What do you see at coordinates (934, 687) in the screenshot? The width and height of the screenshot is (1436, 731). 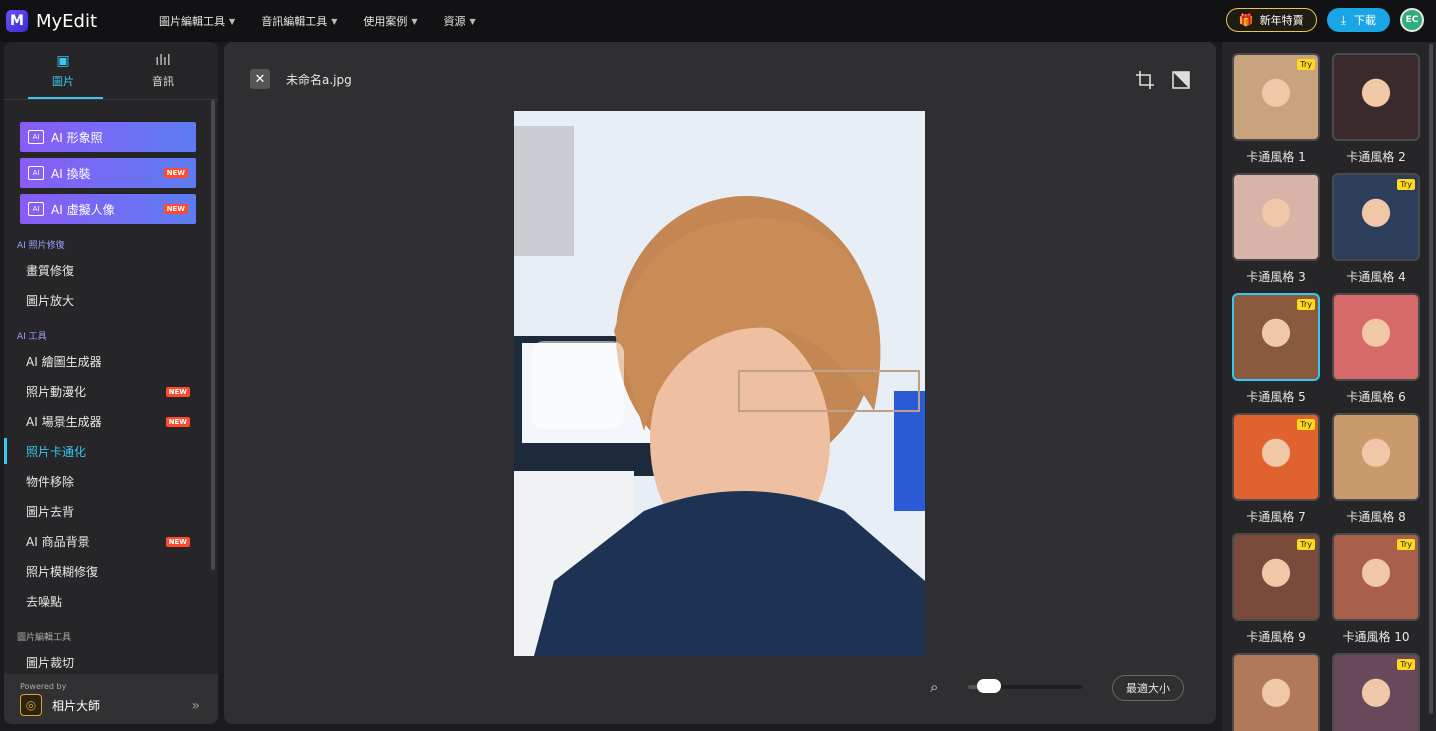 I see `zoom-icon: ⌕` at bounding box center [934, 687].